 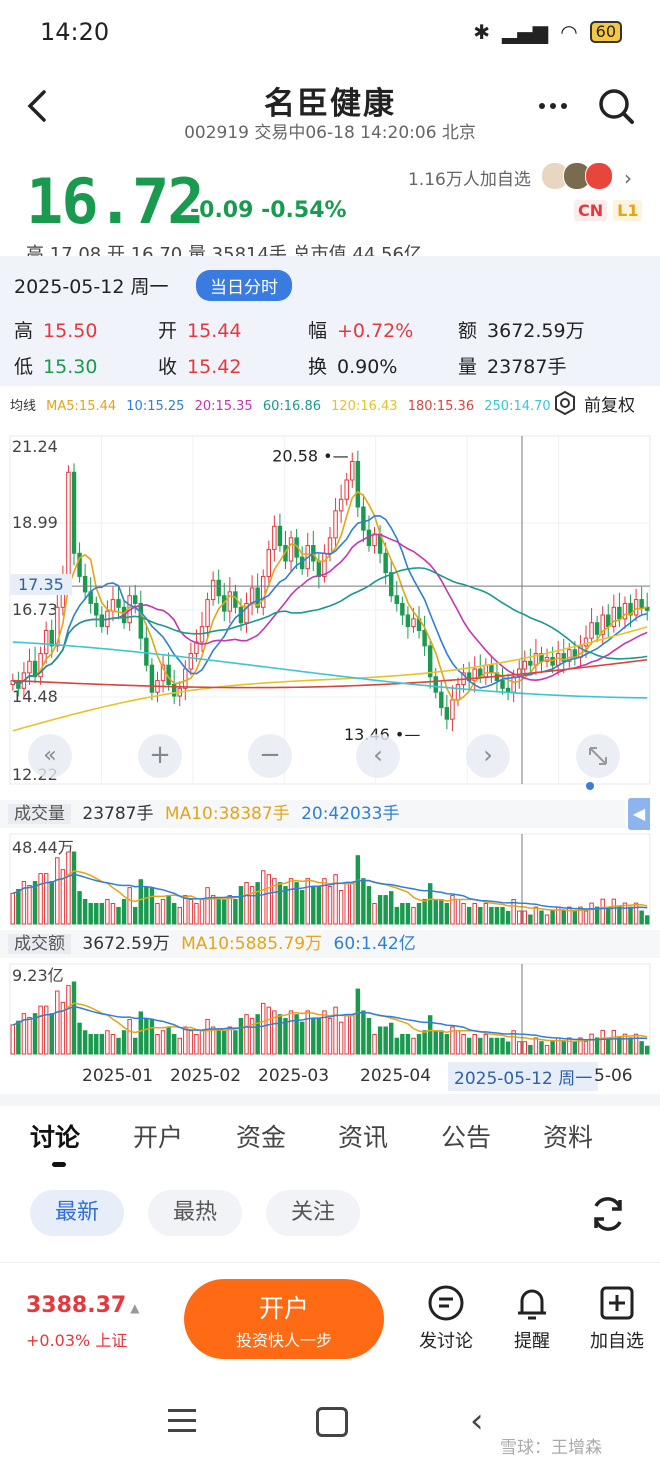 What do you see at coordinates (477, 1421) in the screenshot?
I see `back-nav-icon: ‹` at bounding box center [477, 1421].